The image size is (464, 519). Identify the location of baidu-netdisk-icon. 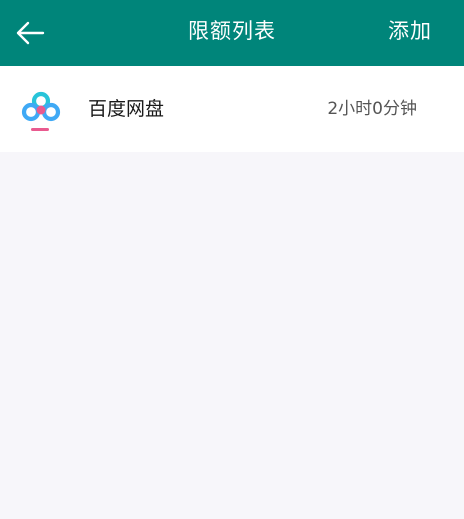
(41, 111).